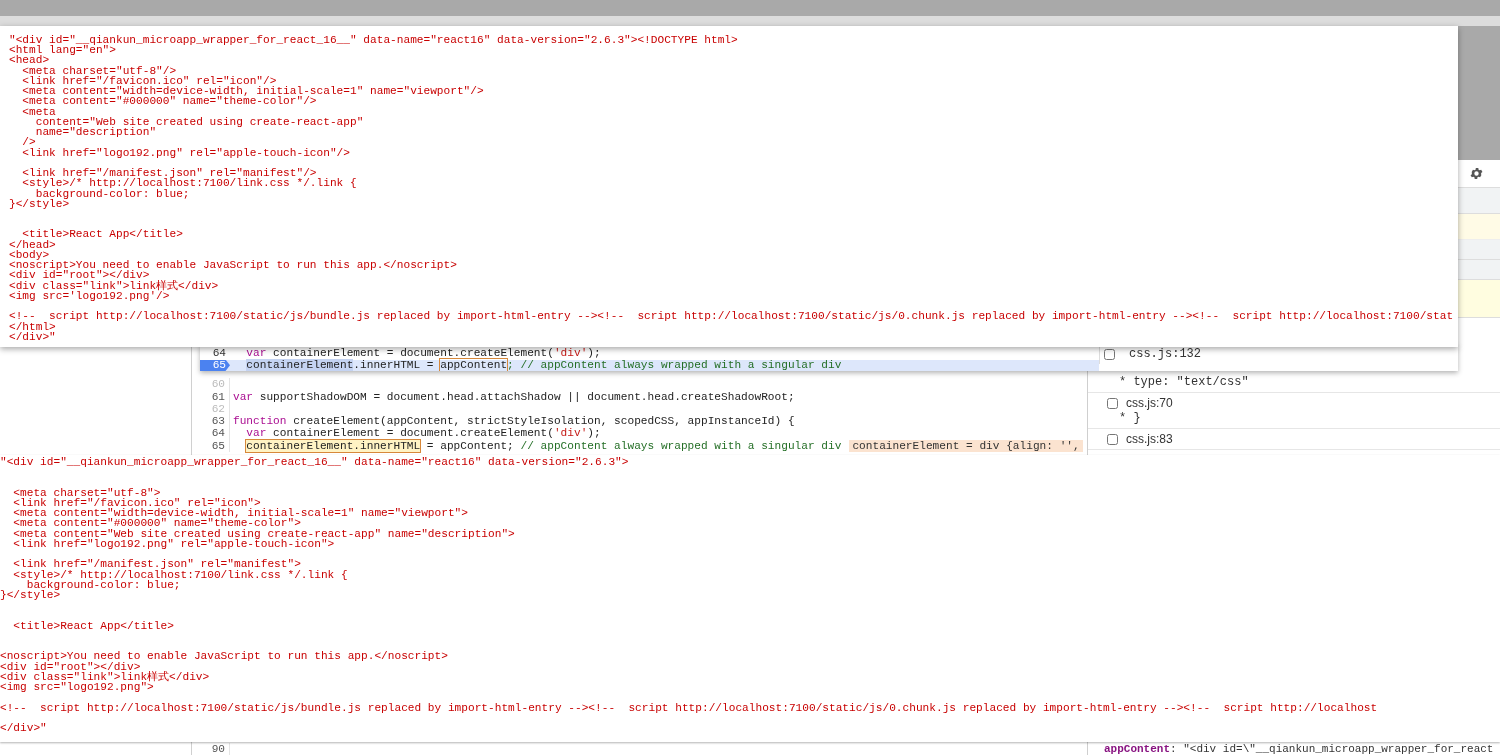 The height and width of the screenshot is (755, 1500). What do you see at coordinates (333, 445) in the screenshot?
I see `hovered-expression: containerElement.innerHTML` at bounding box center [333, 445].